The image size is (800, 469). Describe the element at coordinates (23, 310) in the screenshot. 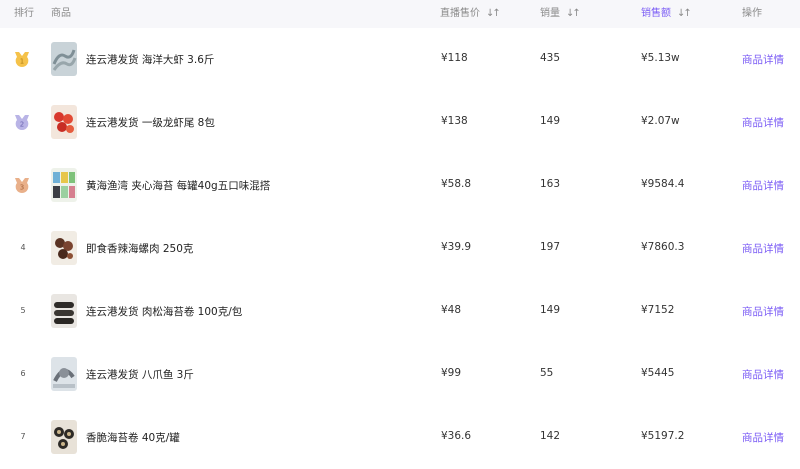

I see `rank-number: 5` at that location.